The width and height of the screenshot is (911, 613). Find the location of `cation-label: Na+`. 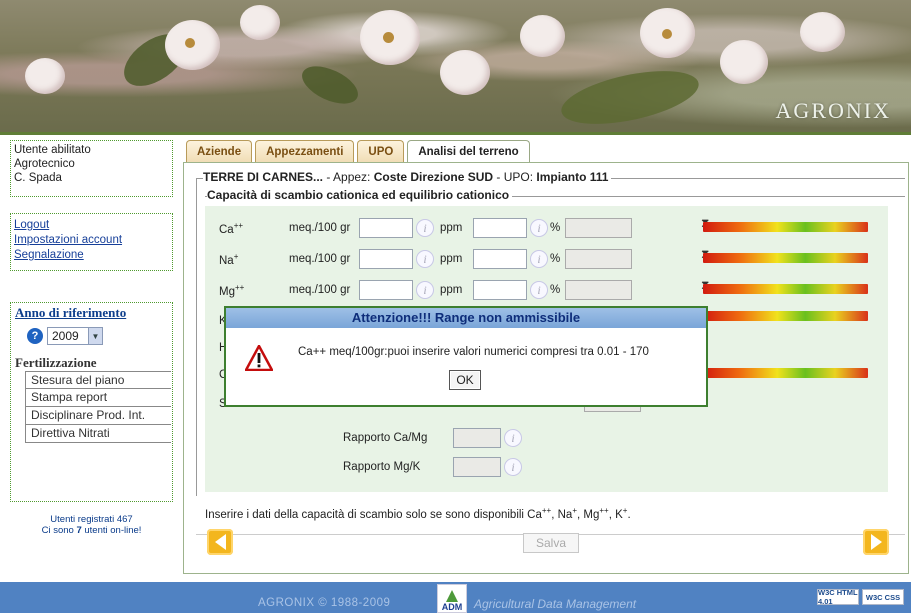

cation-label: Na+ is located at coordinates (229, 259).